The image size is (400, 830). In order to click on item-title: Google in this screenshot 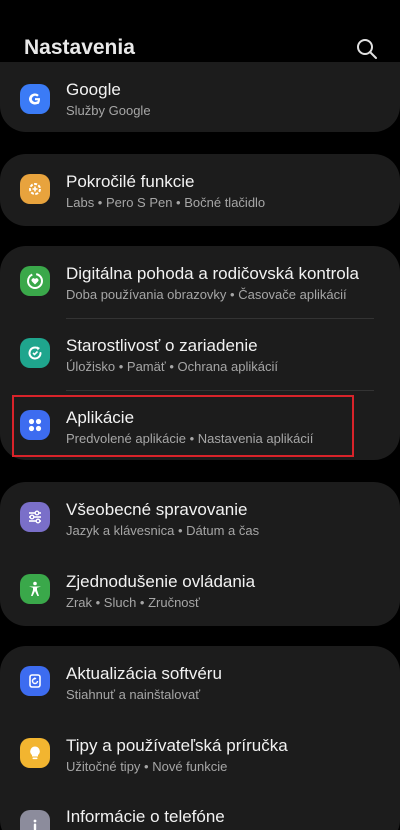, I will do `click(93, 89)`.